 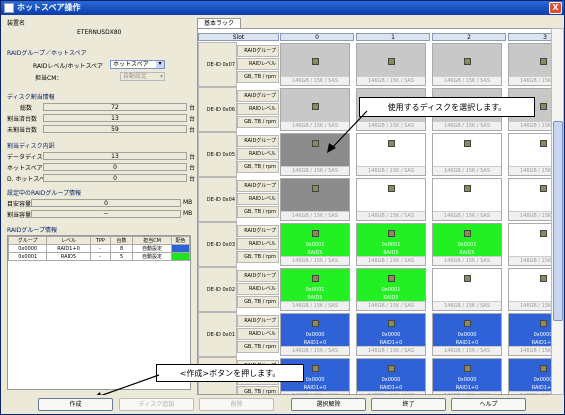 What do you see at coordinates (152, 248) in the screenshot?
I see `cm-cell: 自動設定` at bounding box center [152, 248].